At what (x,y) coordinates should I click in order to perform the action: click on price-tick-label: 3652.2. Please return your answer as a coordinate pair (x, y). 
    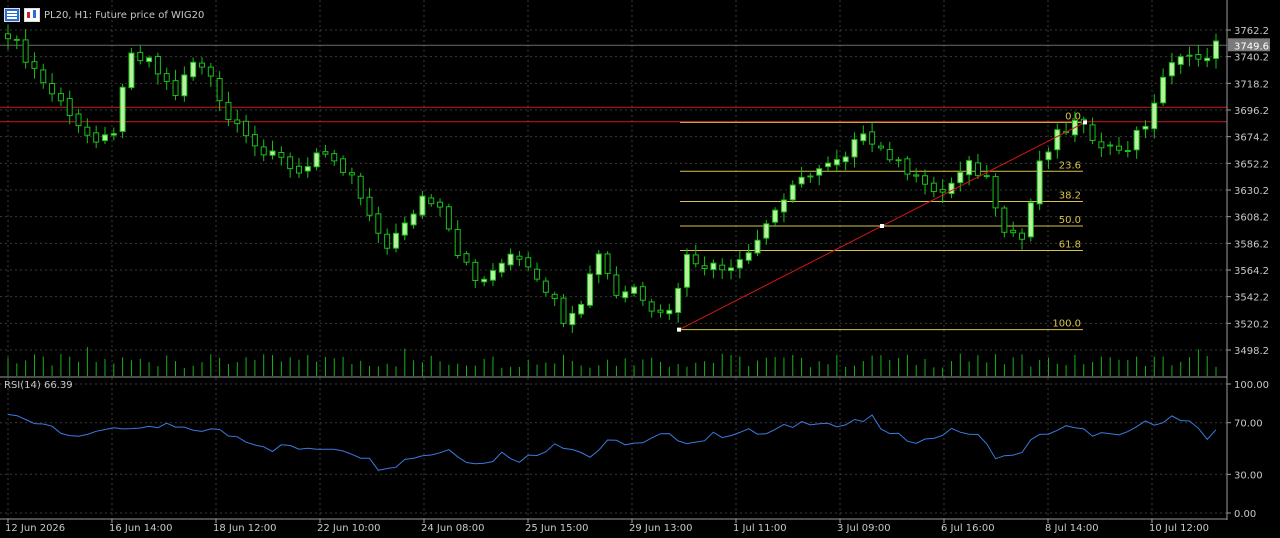
    Looking at the image, I should click on (1251, 164).